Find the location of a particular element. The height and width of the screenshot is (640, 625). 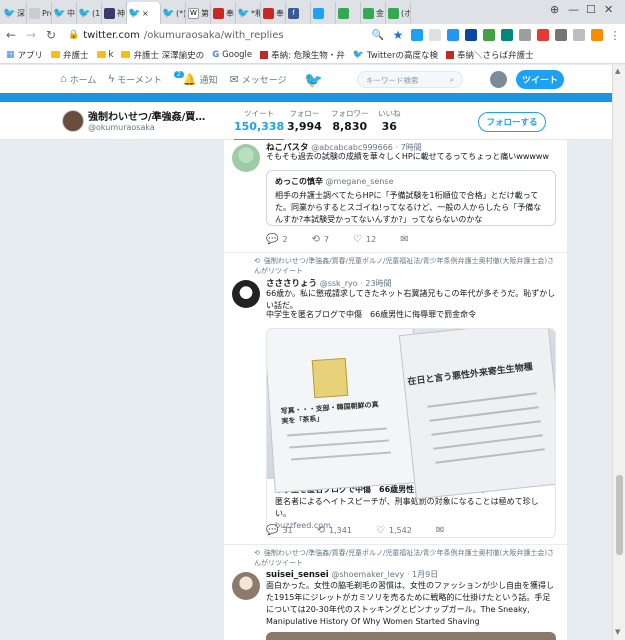

back-icon: ← is located at coordinates (11, 35).